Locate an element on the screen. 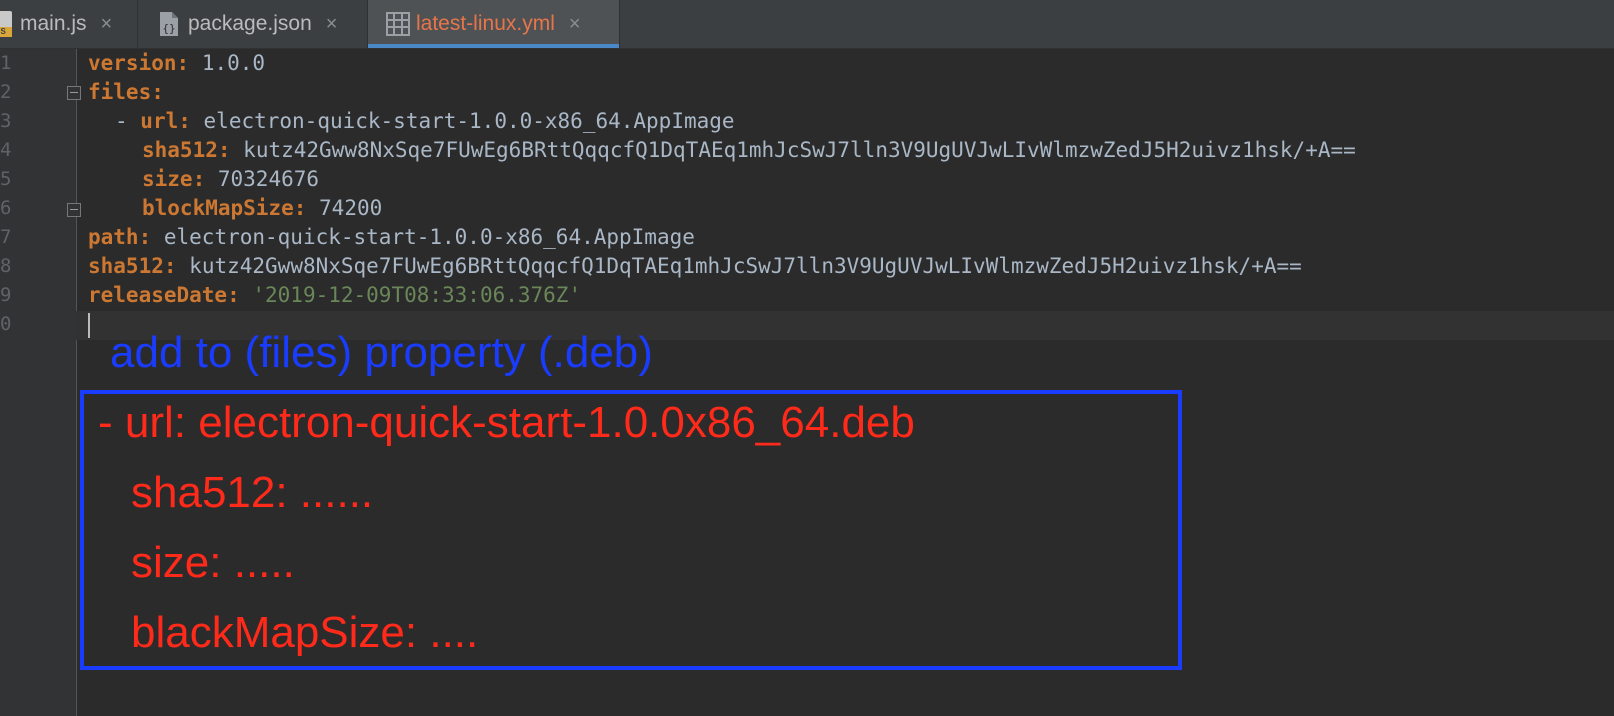 This screenshot has width=1614, height=716. code-line: files: is located at coordinates (126, 92).